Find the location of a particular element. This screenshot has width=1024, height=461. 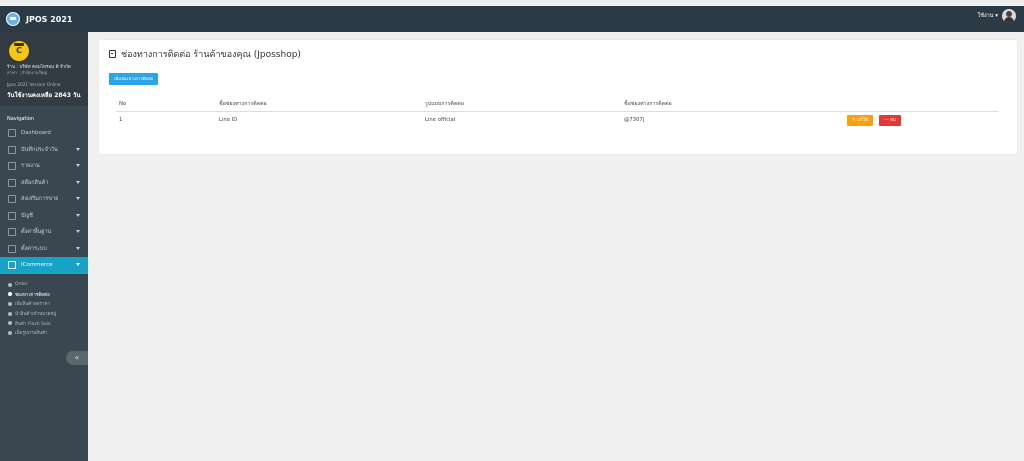

nav-item-basic-settings: ตั้งค่าพื้นฐาน is located at coordinates (44, 232).